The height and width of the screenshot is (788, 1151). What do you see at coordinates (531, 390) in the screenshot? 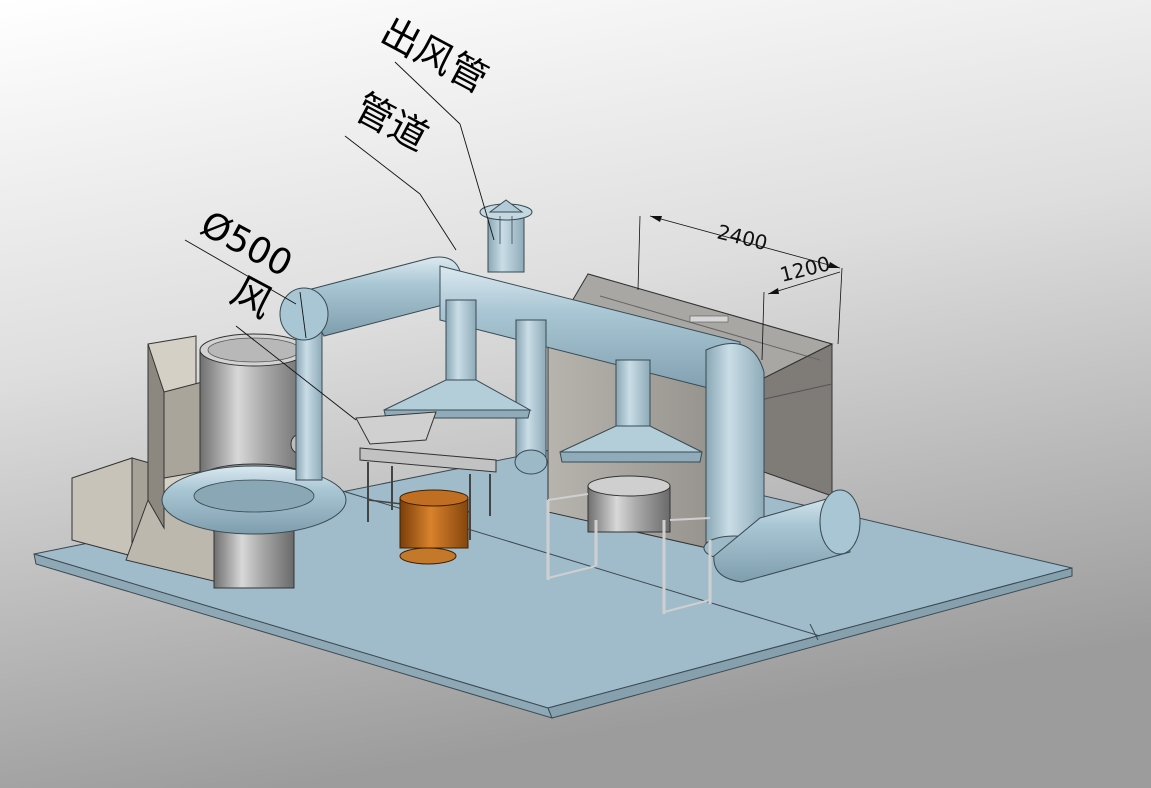
I see `downpipe-center` at bounding box center [531, 390].